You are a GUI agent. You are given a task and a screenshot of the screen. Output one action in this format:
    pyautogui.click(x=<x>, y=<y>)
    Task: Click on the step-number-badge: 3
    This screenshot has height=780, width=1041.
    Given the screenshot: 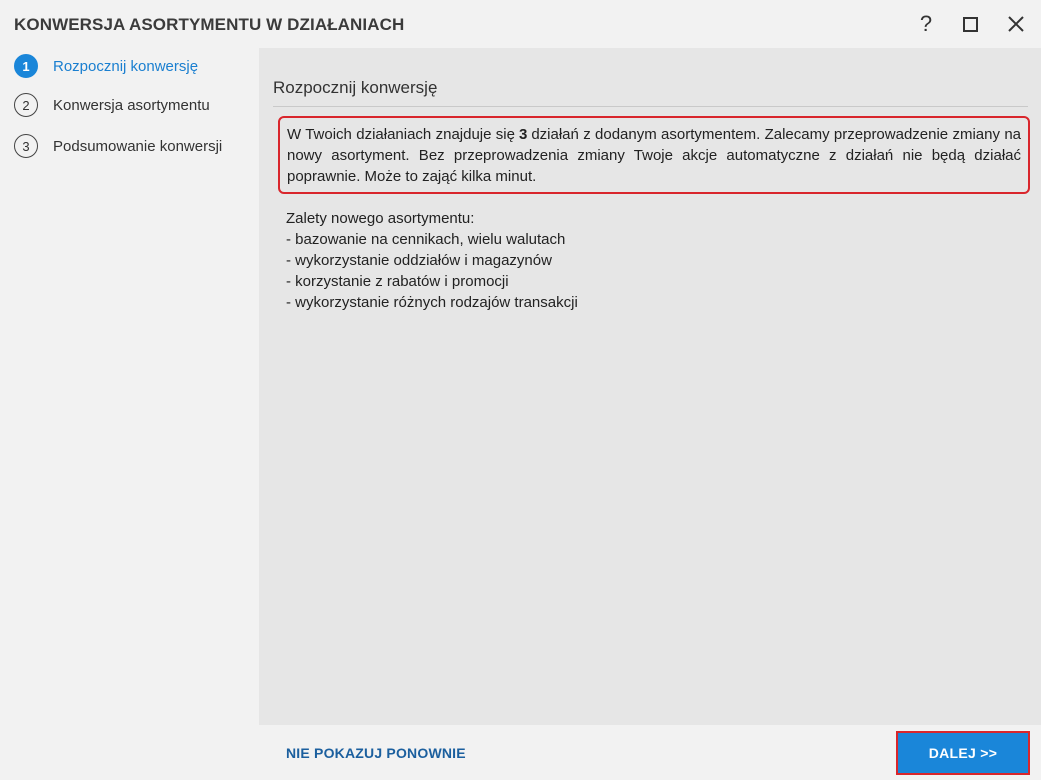 What is the action you would take?
    pyautogui.click(x=26, y=146)
    